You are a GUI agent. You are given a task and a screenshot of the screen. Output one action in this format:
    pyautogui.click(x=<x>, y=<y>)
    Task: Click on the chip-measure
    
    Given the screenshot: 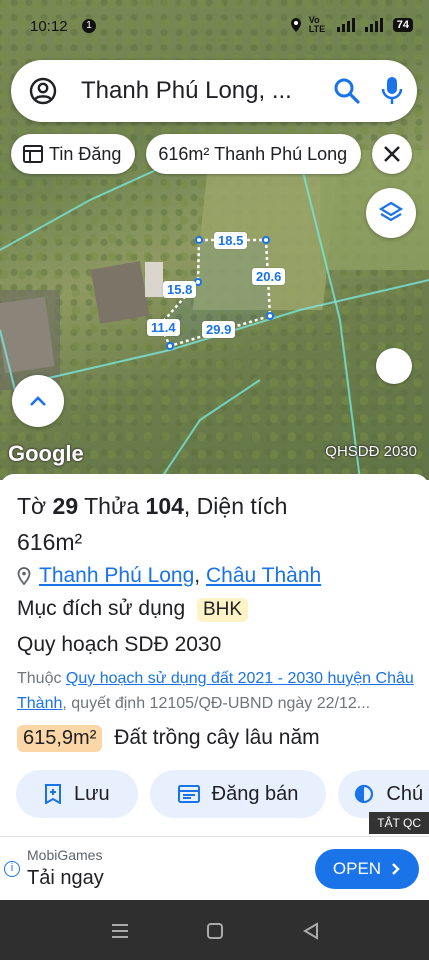 What is the action you would take?
    pyautogui.click(x=392, y=154)
    